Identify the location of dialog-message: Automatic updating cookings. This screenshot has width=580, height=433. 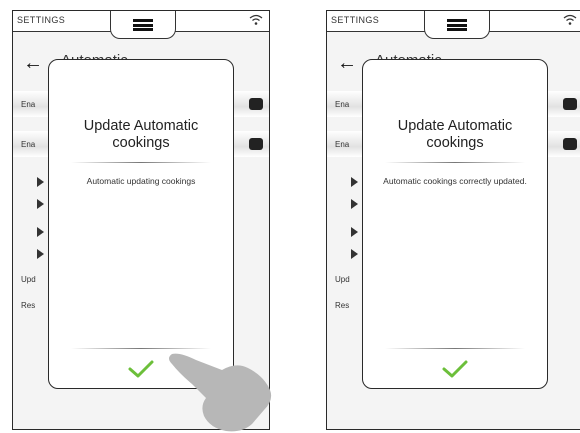
(141, 181).